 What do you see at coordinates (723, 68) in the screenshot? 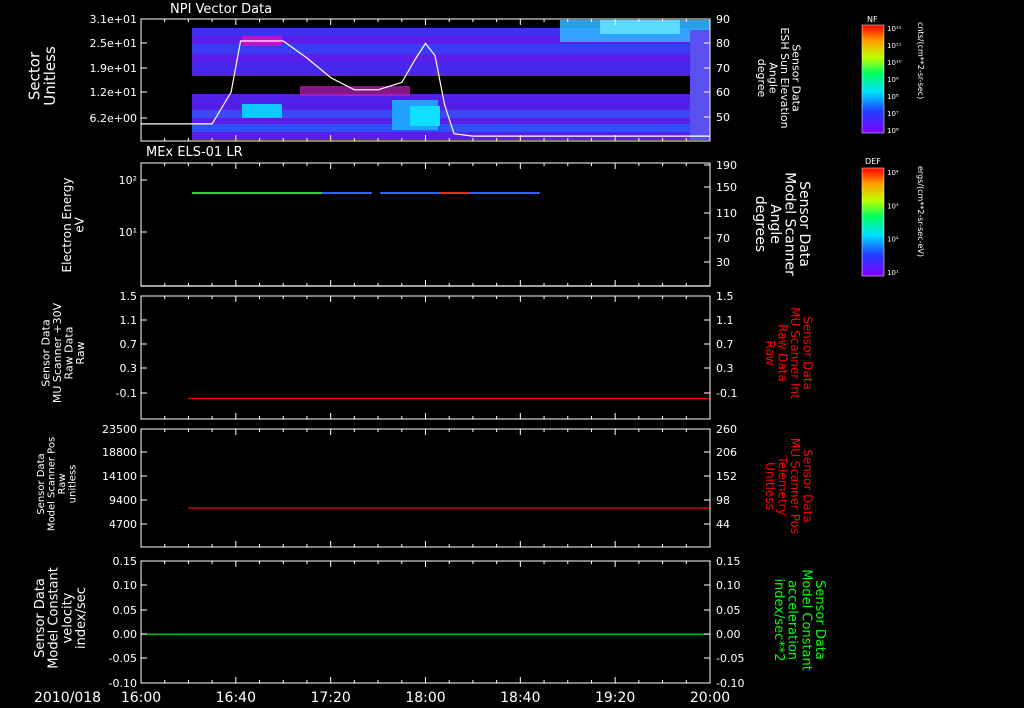
I see `y-tick-label-right: 70` at bounding box center [723, 68].